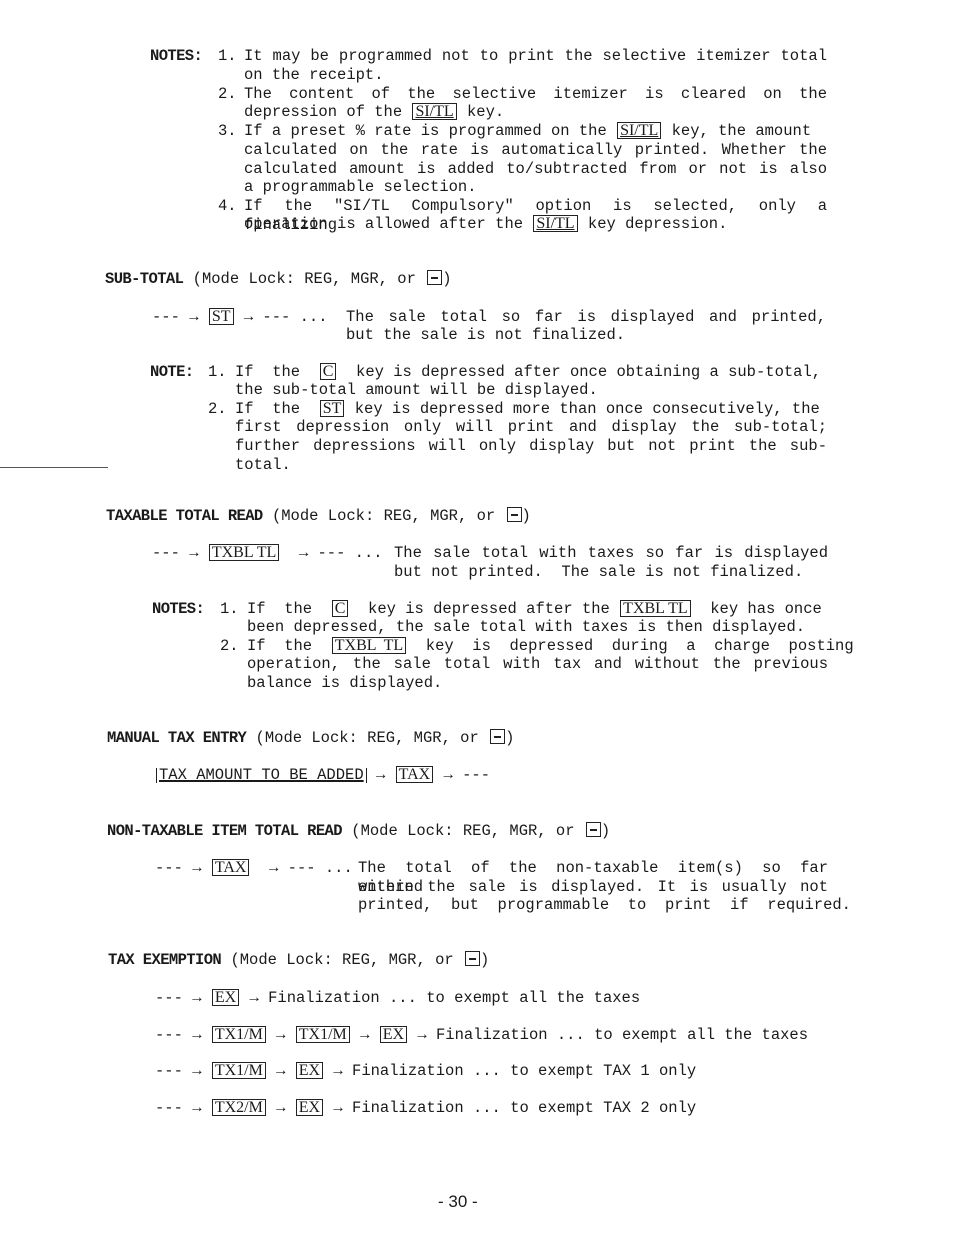 The image size is (954, 1239). What do you see at coordinates (227, 131) in the screenshot?
I see `note-number: 3.` at bounding box center [227, 131].